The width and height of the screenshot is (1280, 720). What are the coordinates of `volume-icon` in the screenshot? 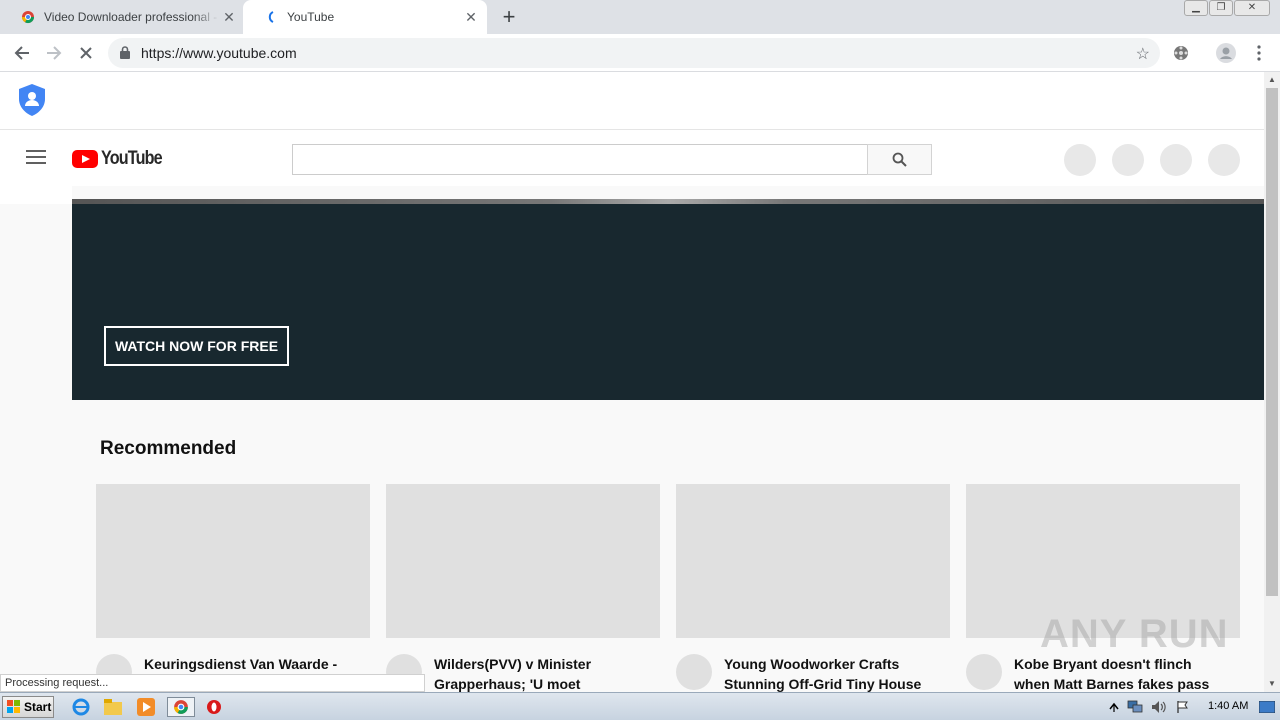 It's located at (1159, 707).